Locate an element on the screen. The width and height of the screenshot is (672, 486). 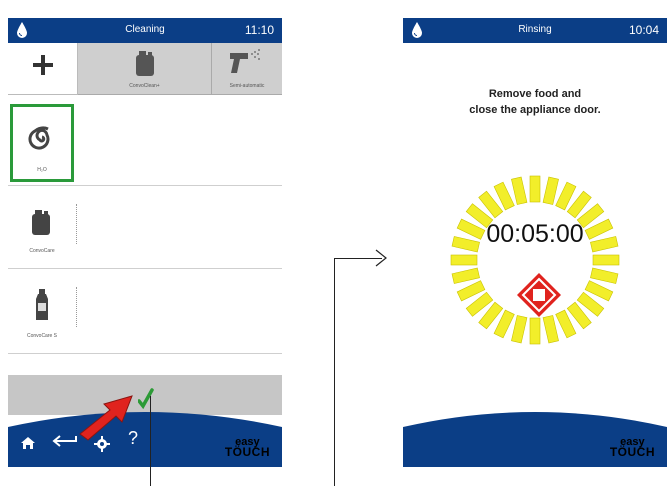
toolbar-label: Semi-automatic is located at coordinates (247, 86).